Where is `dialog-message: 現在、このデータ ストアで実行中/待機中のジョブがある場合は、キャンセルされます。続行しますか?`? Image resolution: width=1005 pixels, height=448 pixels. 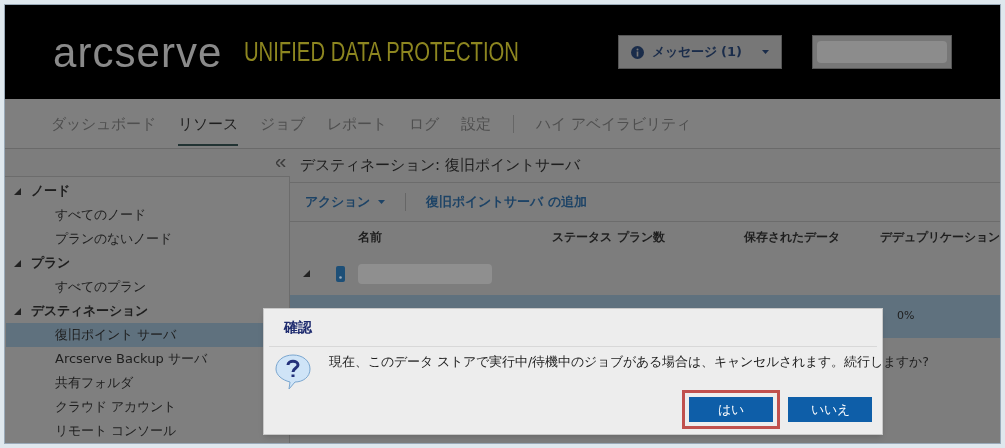 dialog-message: 現在、このデータ ストアで実行中/待機中のジョブがある場合は、キャンセルされます。続行しますか? is located at coordinates (629, 362).